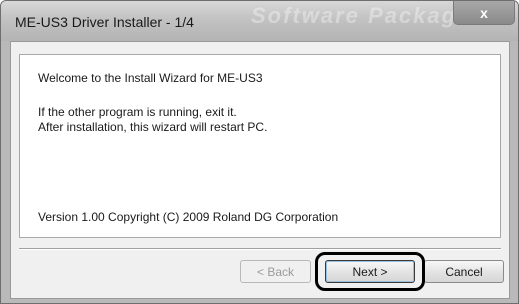  I want to click on close-icon: x, so click(484, 12).